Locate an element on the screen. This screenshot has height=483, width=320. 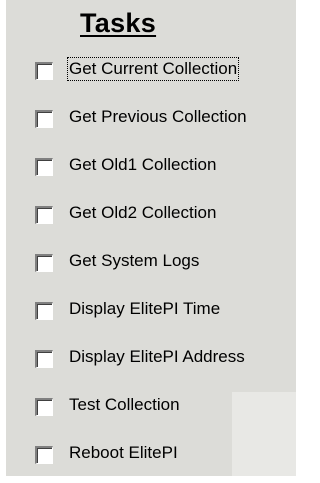
task-test-collection: Test Collection is located at coordinates (151, 409).